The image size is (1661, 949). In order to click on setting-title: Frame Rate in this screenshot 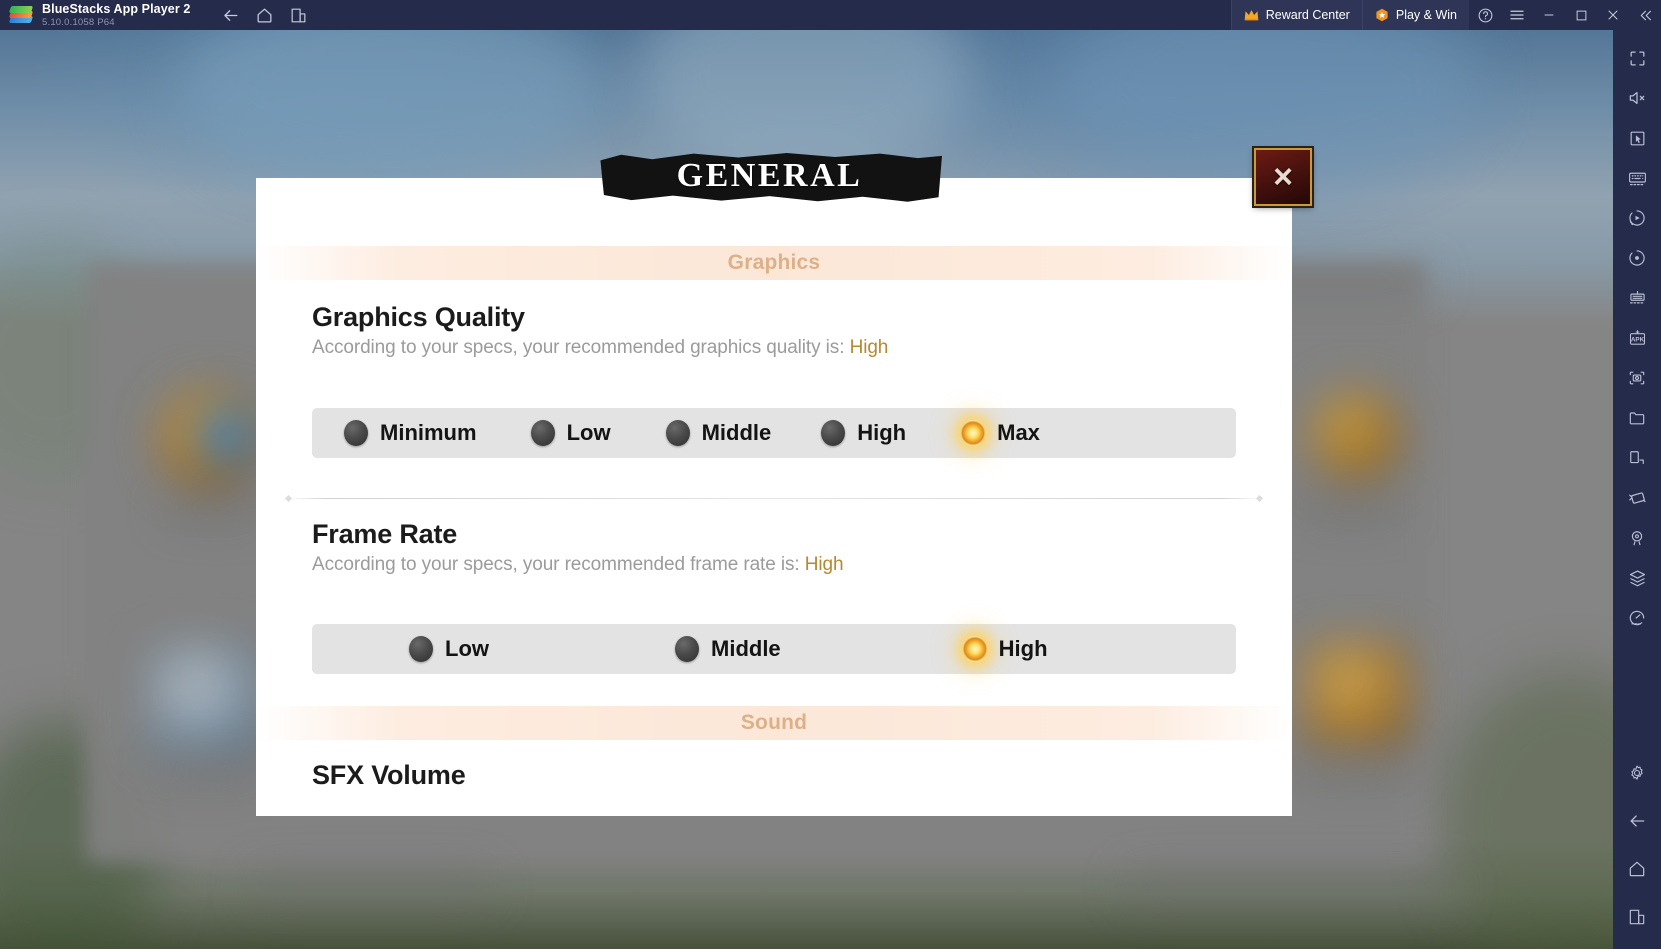, I will do `click(385, 534)`.